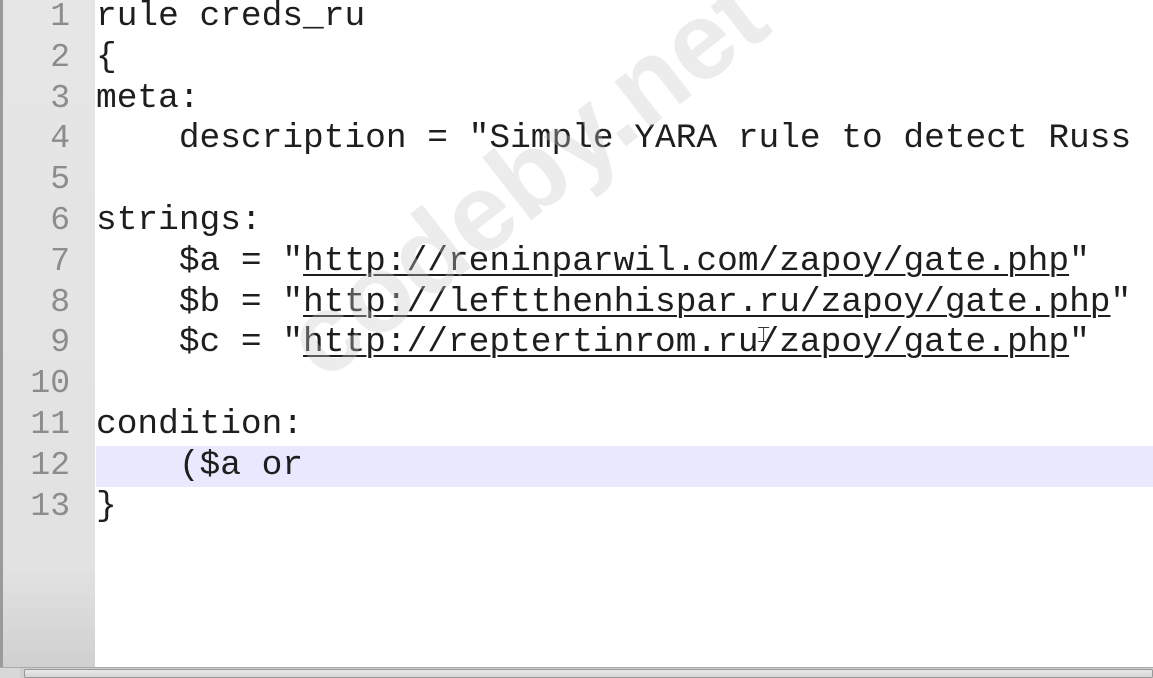 The height and width of the screenshot is (678, 1153). What do you see at coordinates (60, 343) in the screenshot?
I see `line-number: 9` at bounding box center [60, 343].